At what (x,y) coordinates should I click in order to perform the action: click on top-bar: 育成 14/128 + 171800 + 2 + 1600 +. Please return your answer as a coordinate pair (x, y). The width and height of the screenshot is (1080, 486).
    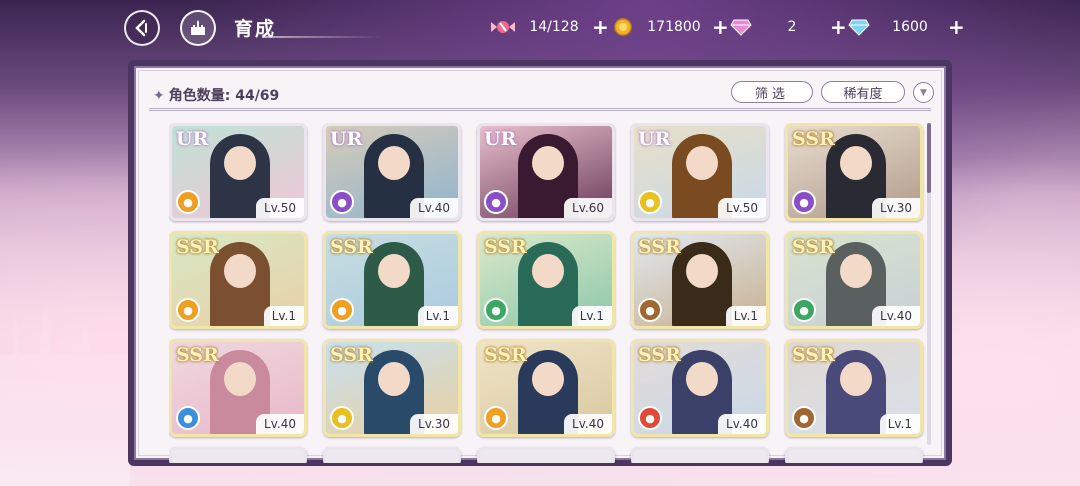
    Looking at the image, I should click on (540, 28).